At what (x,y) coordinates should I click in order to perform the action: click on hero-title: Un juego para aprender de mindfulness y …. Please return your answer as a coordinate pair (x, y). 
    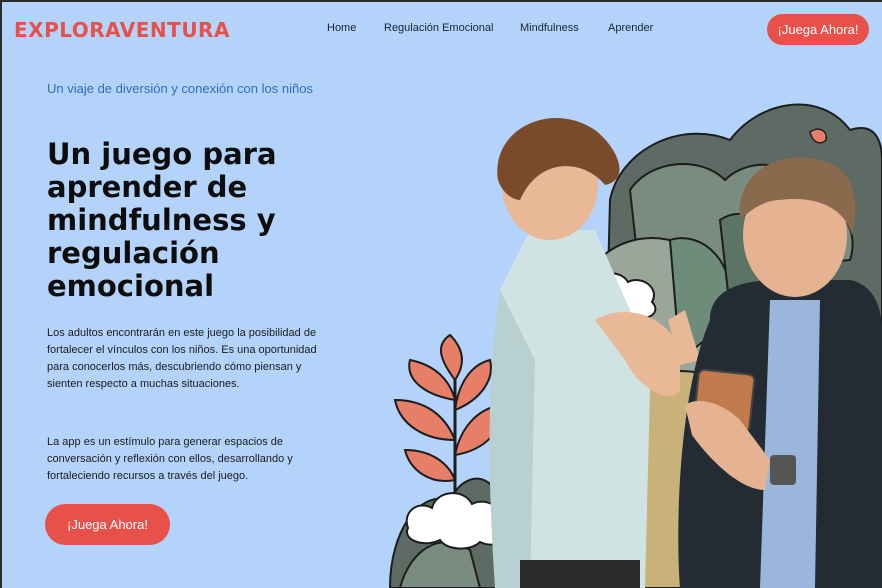
    Looking at the image, I should click on (162, 220).